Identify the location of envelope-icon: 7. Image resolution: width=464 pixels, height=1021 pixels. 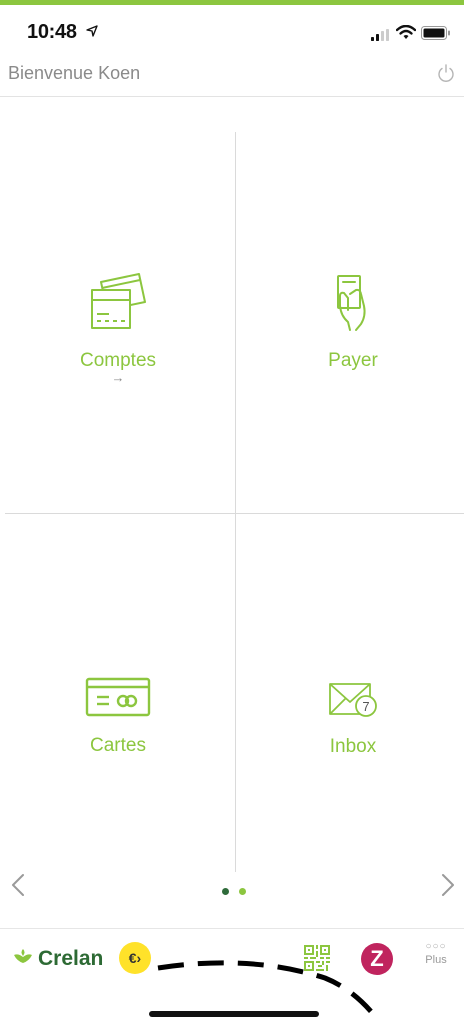
(353, 700).